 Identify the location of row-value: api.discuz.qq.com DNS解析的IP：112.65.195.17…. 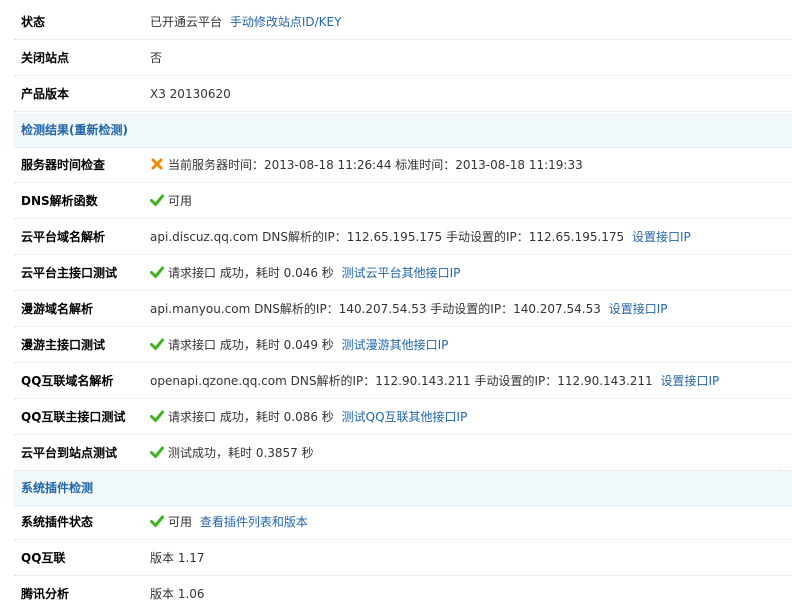
(420, 237).